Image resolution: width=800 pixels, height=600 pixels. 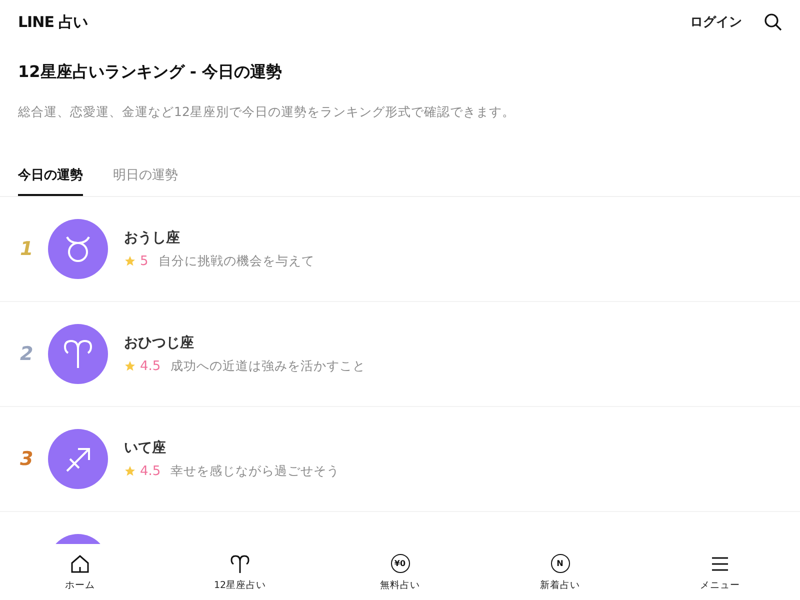 I want to click on nav-item: ホーム, so click(x=80, y=572).